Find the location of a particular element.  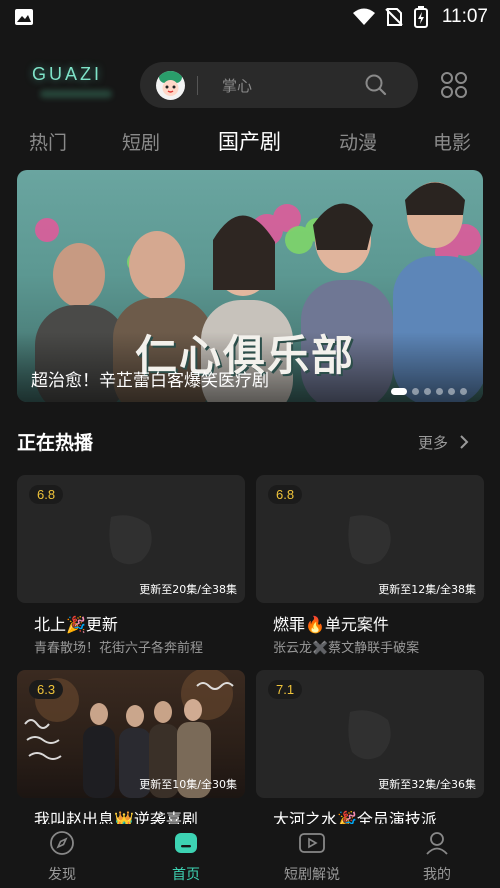

banner-pagination is located at coordinates (426, 389).